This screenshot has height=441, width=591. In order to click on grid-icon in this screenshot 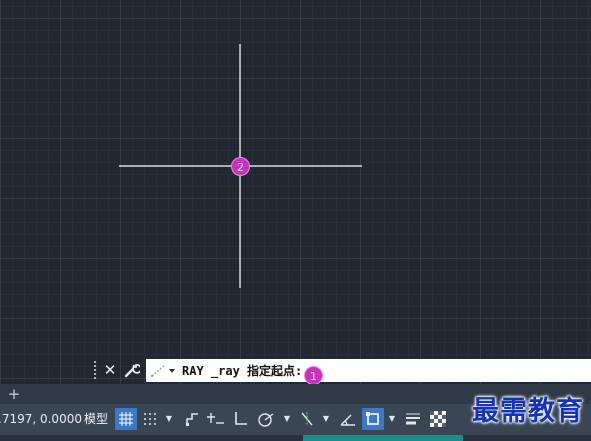, I will do `click(126, 419)`.